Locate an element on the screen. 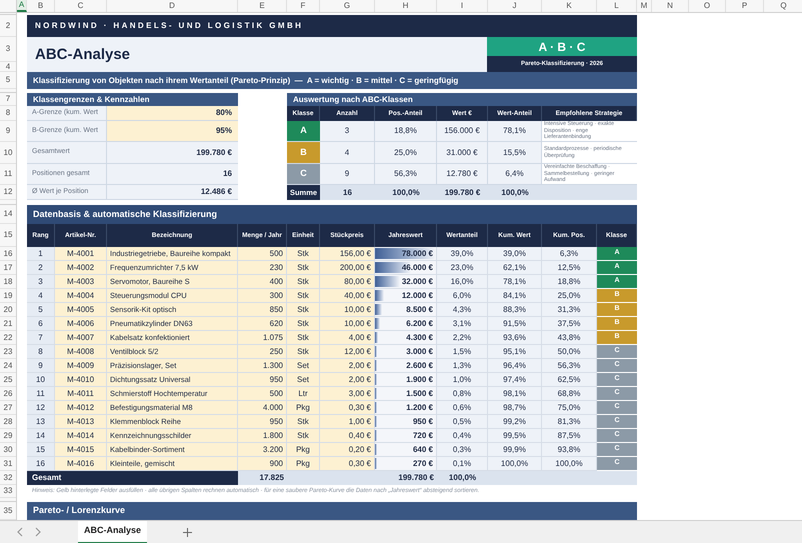 This screenshot has width=802, height=543. table-cell: M-4002 is located at coordinates (81, 268).